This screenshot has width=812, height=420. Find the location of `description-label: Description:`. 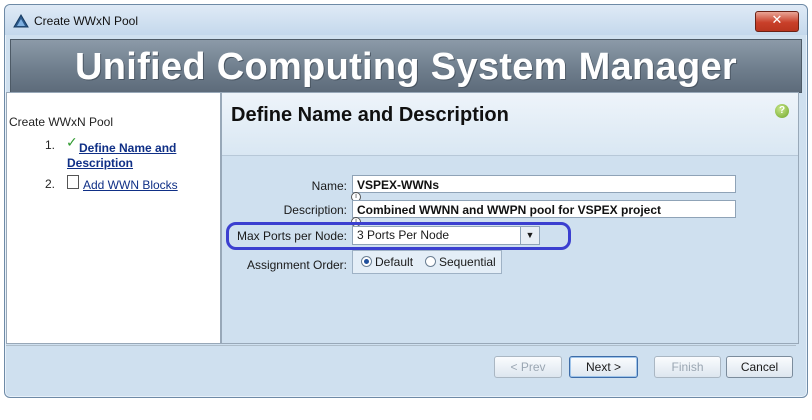

description-label: Description: is located at coordinates (315, 210).